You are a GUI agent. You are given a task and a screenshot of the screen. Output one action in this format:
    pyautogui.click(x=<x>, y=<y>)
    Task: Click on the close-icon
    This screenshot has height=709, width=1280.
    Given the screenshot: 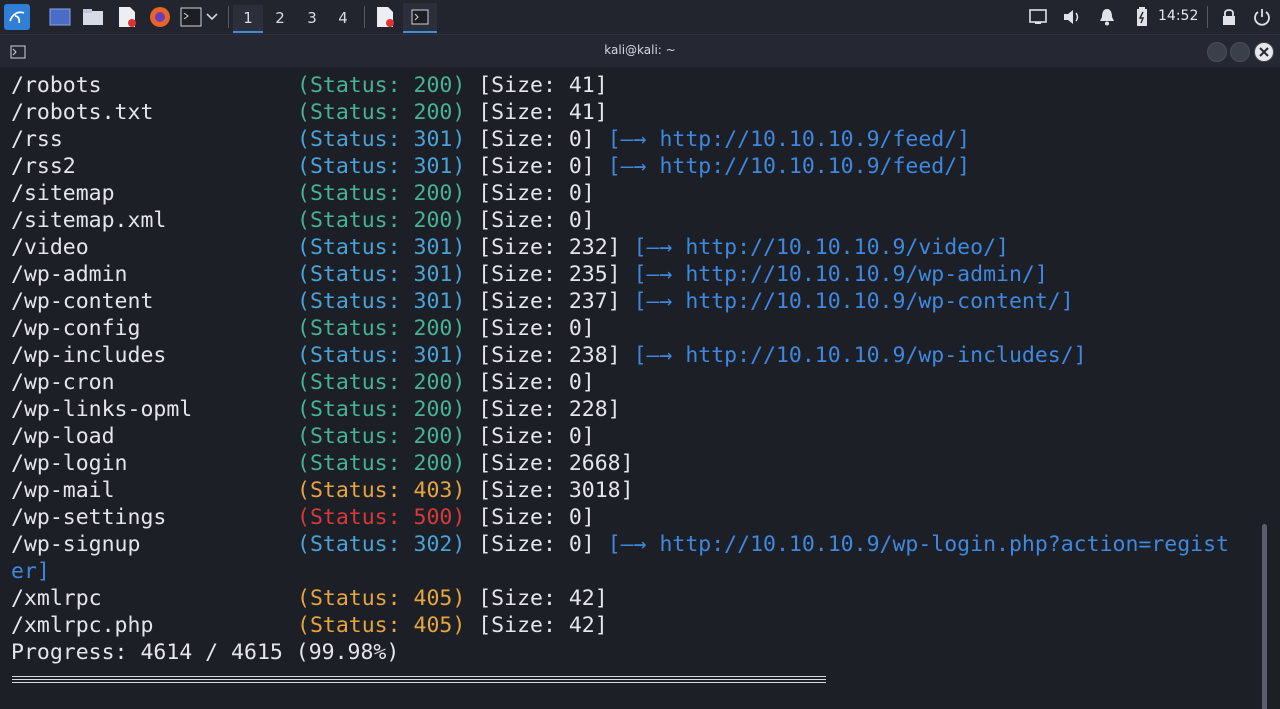 What is the action you would take?
    pyautogui.click(x=1264, y=52)
    